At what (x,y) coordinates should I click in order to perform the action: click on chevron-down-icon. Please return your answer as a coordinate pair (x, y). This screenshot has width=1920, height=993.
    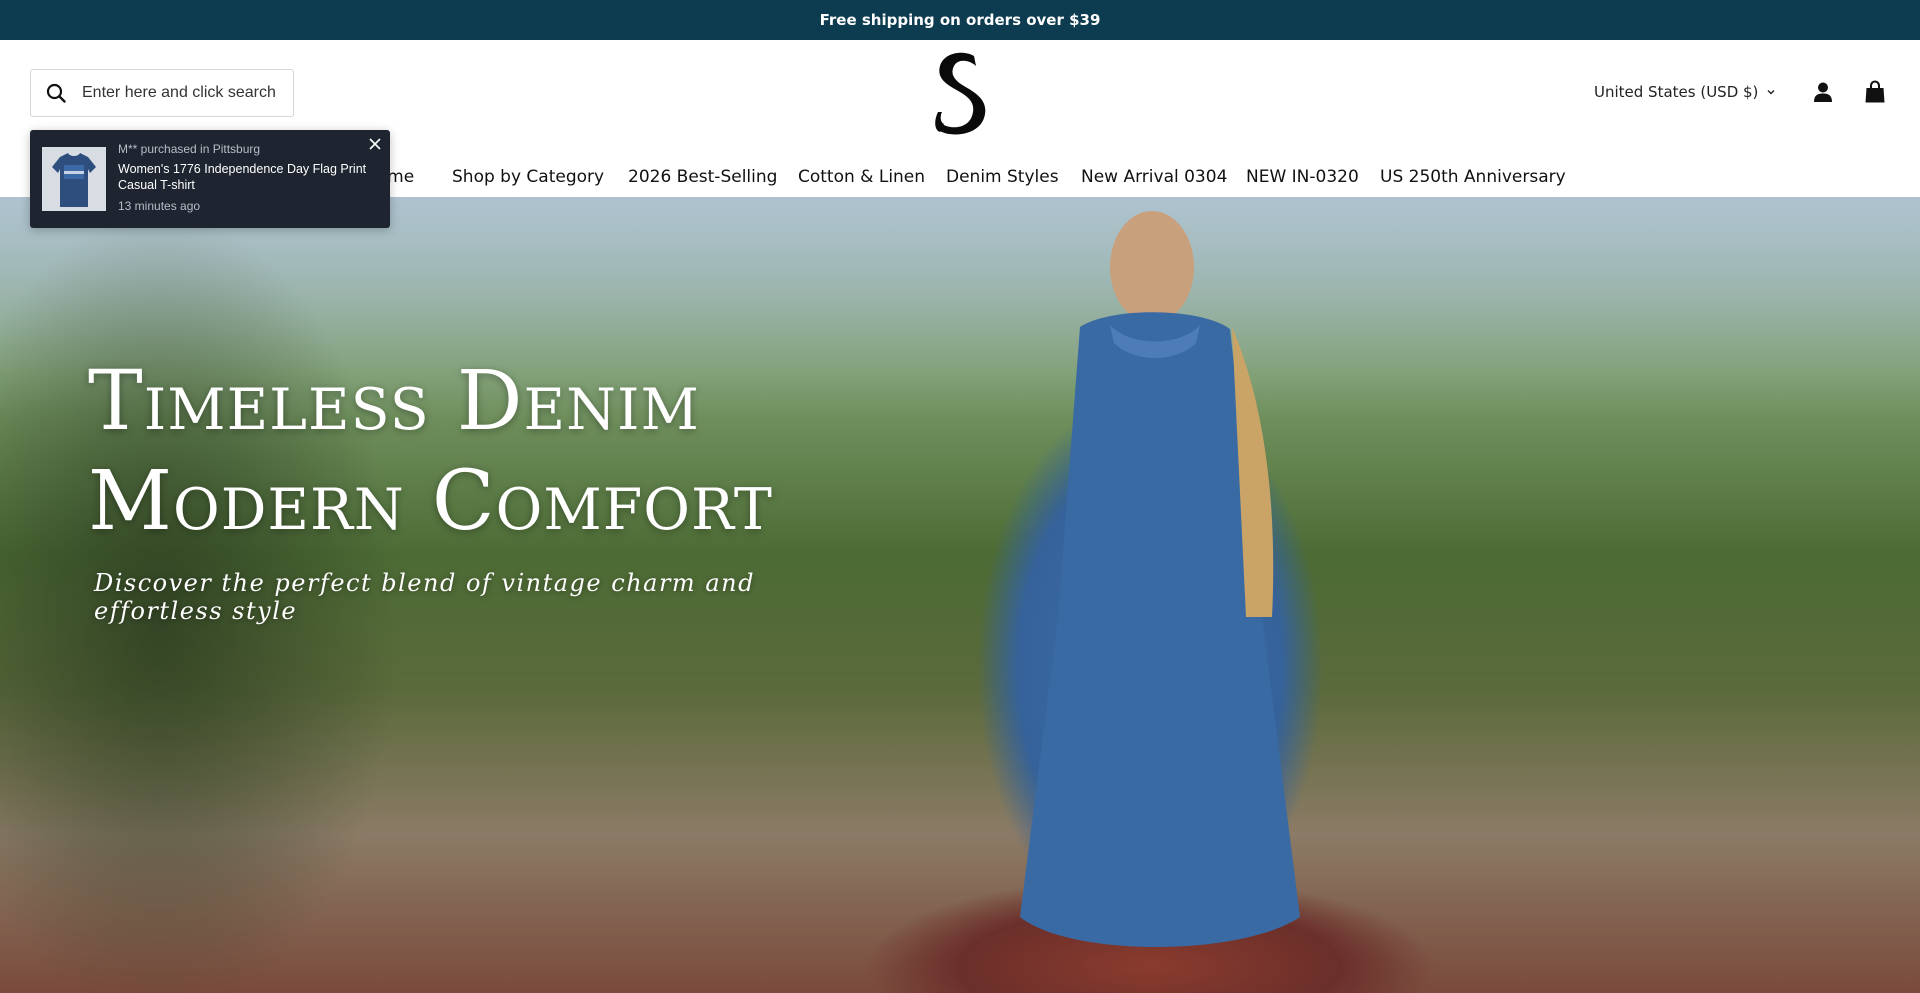
    Looking at the image, I should click on (1771, 92).